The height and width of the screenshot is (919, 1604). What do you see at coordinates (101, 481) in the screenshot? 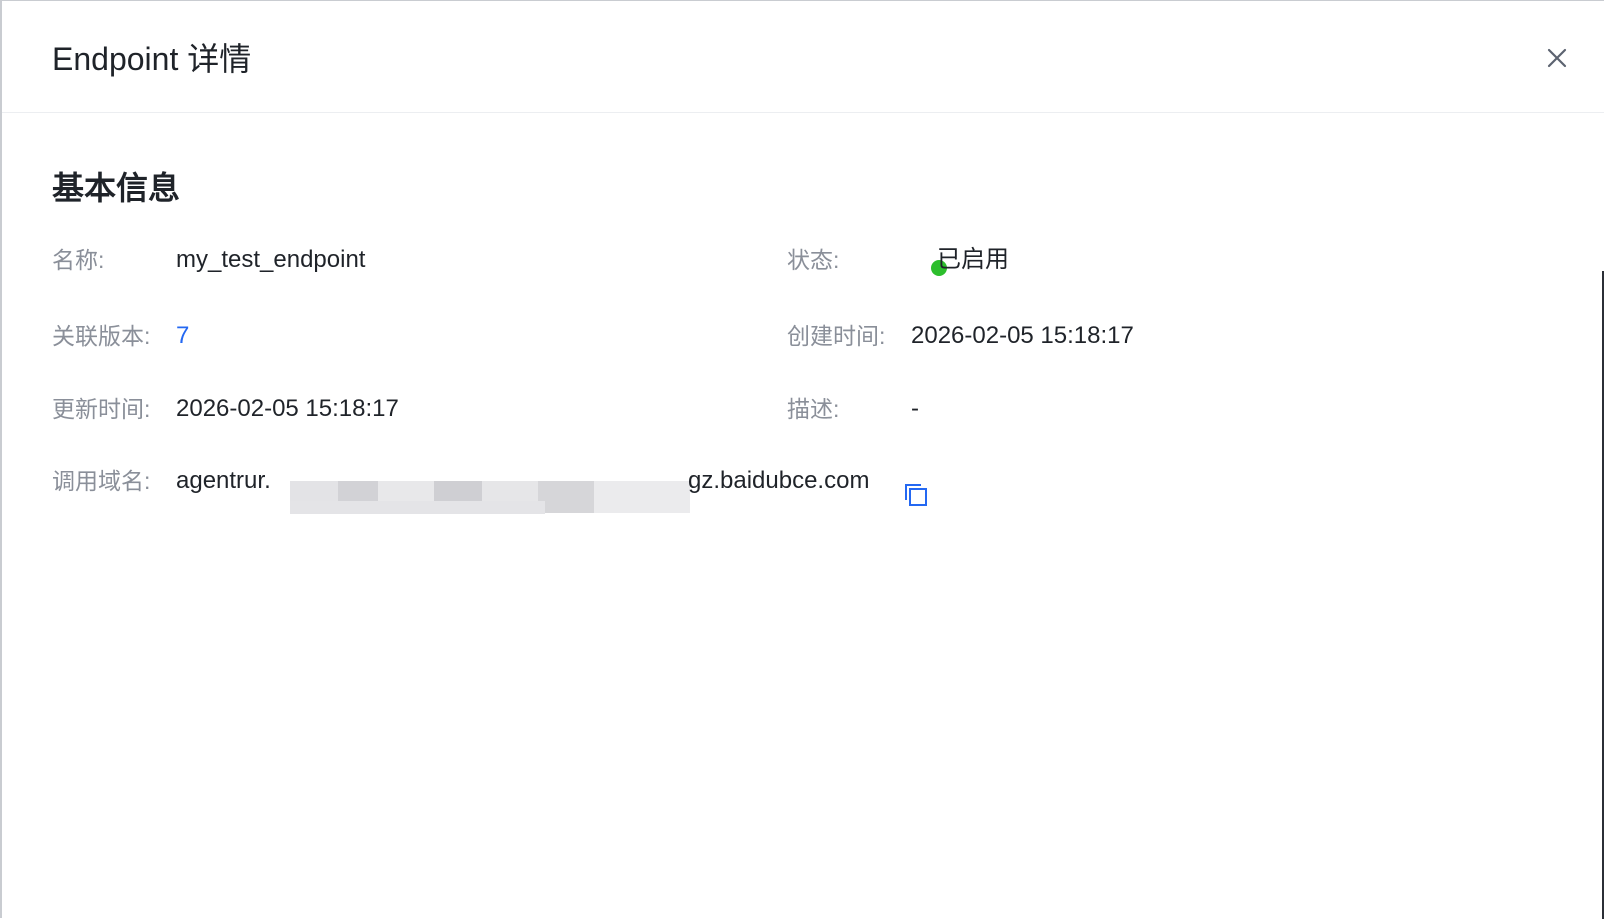
I see `domain-label: 调用域名:` at bounding box center [101, 481].